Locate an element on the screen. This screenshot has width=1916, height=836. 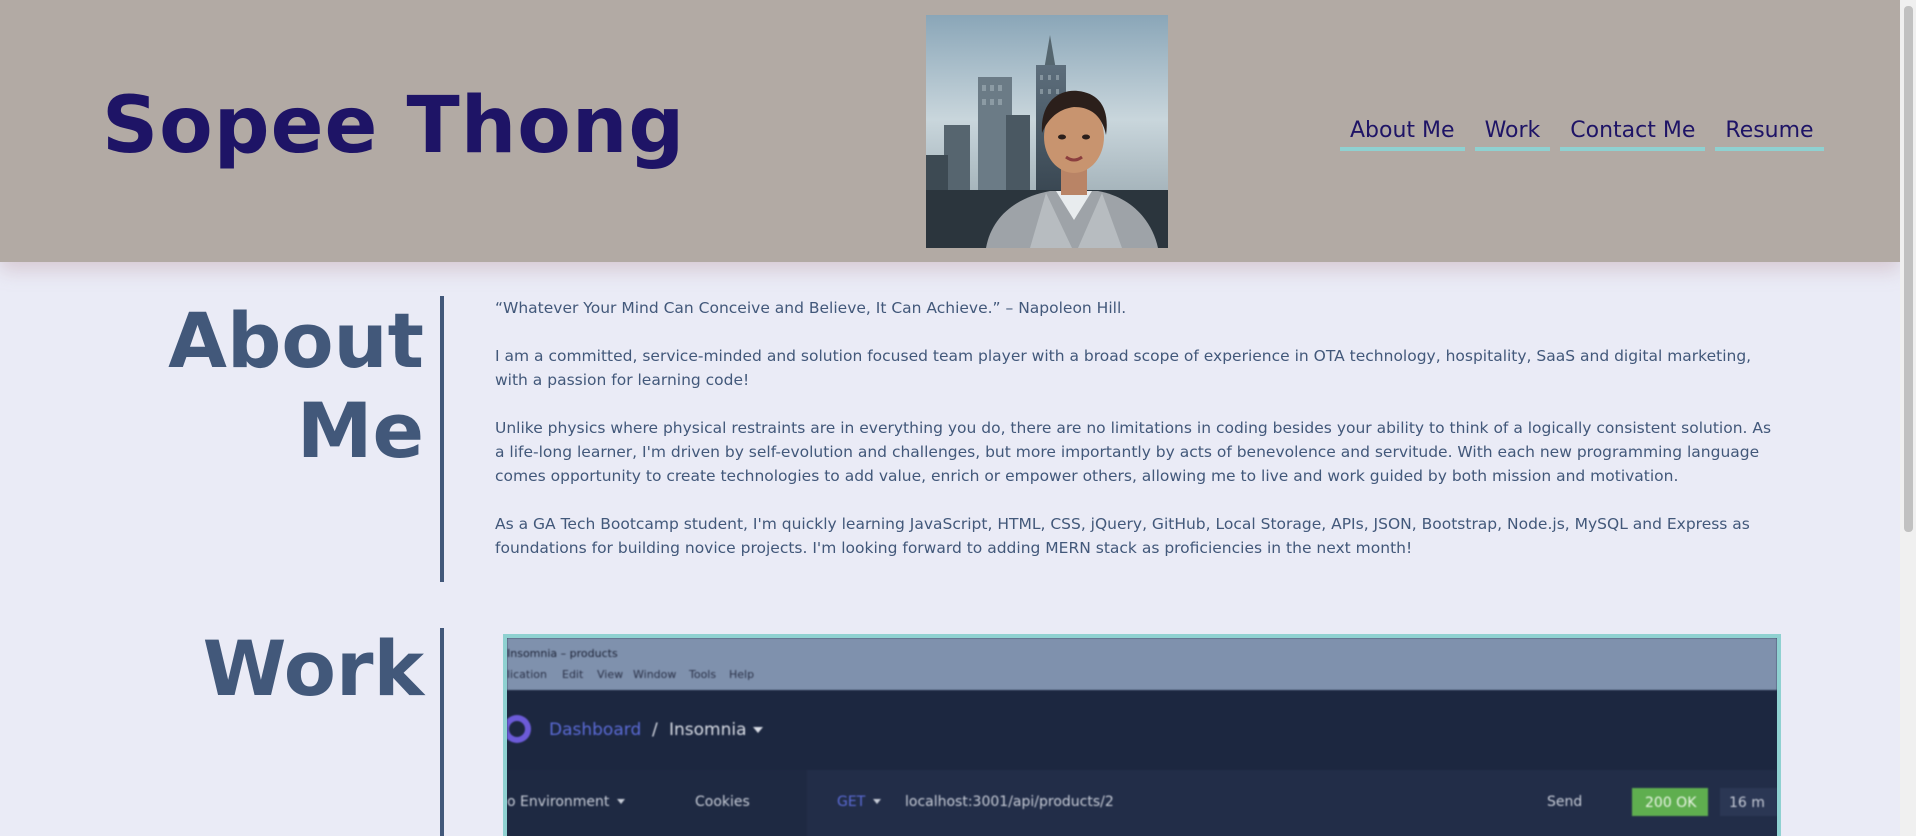
menu-item: View is located at coordinates (610, 674).